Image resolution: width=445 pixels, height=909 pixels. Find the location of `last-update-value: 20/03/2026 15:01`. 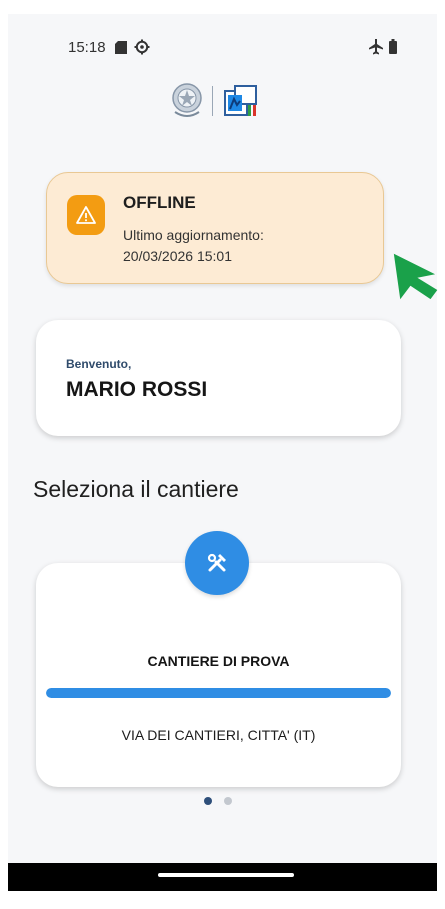

last-update-value: 20/03/2026 15:01 is located at coordinates (177, 256).